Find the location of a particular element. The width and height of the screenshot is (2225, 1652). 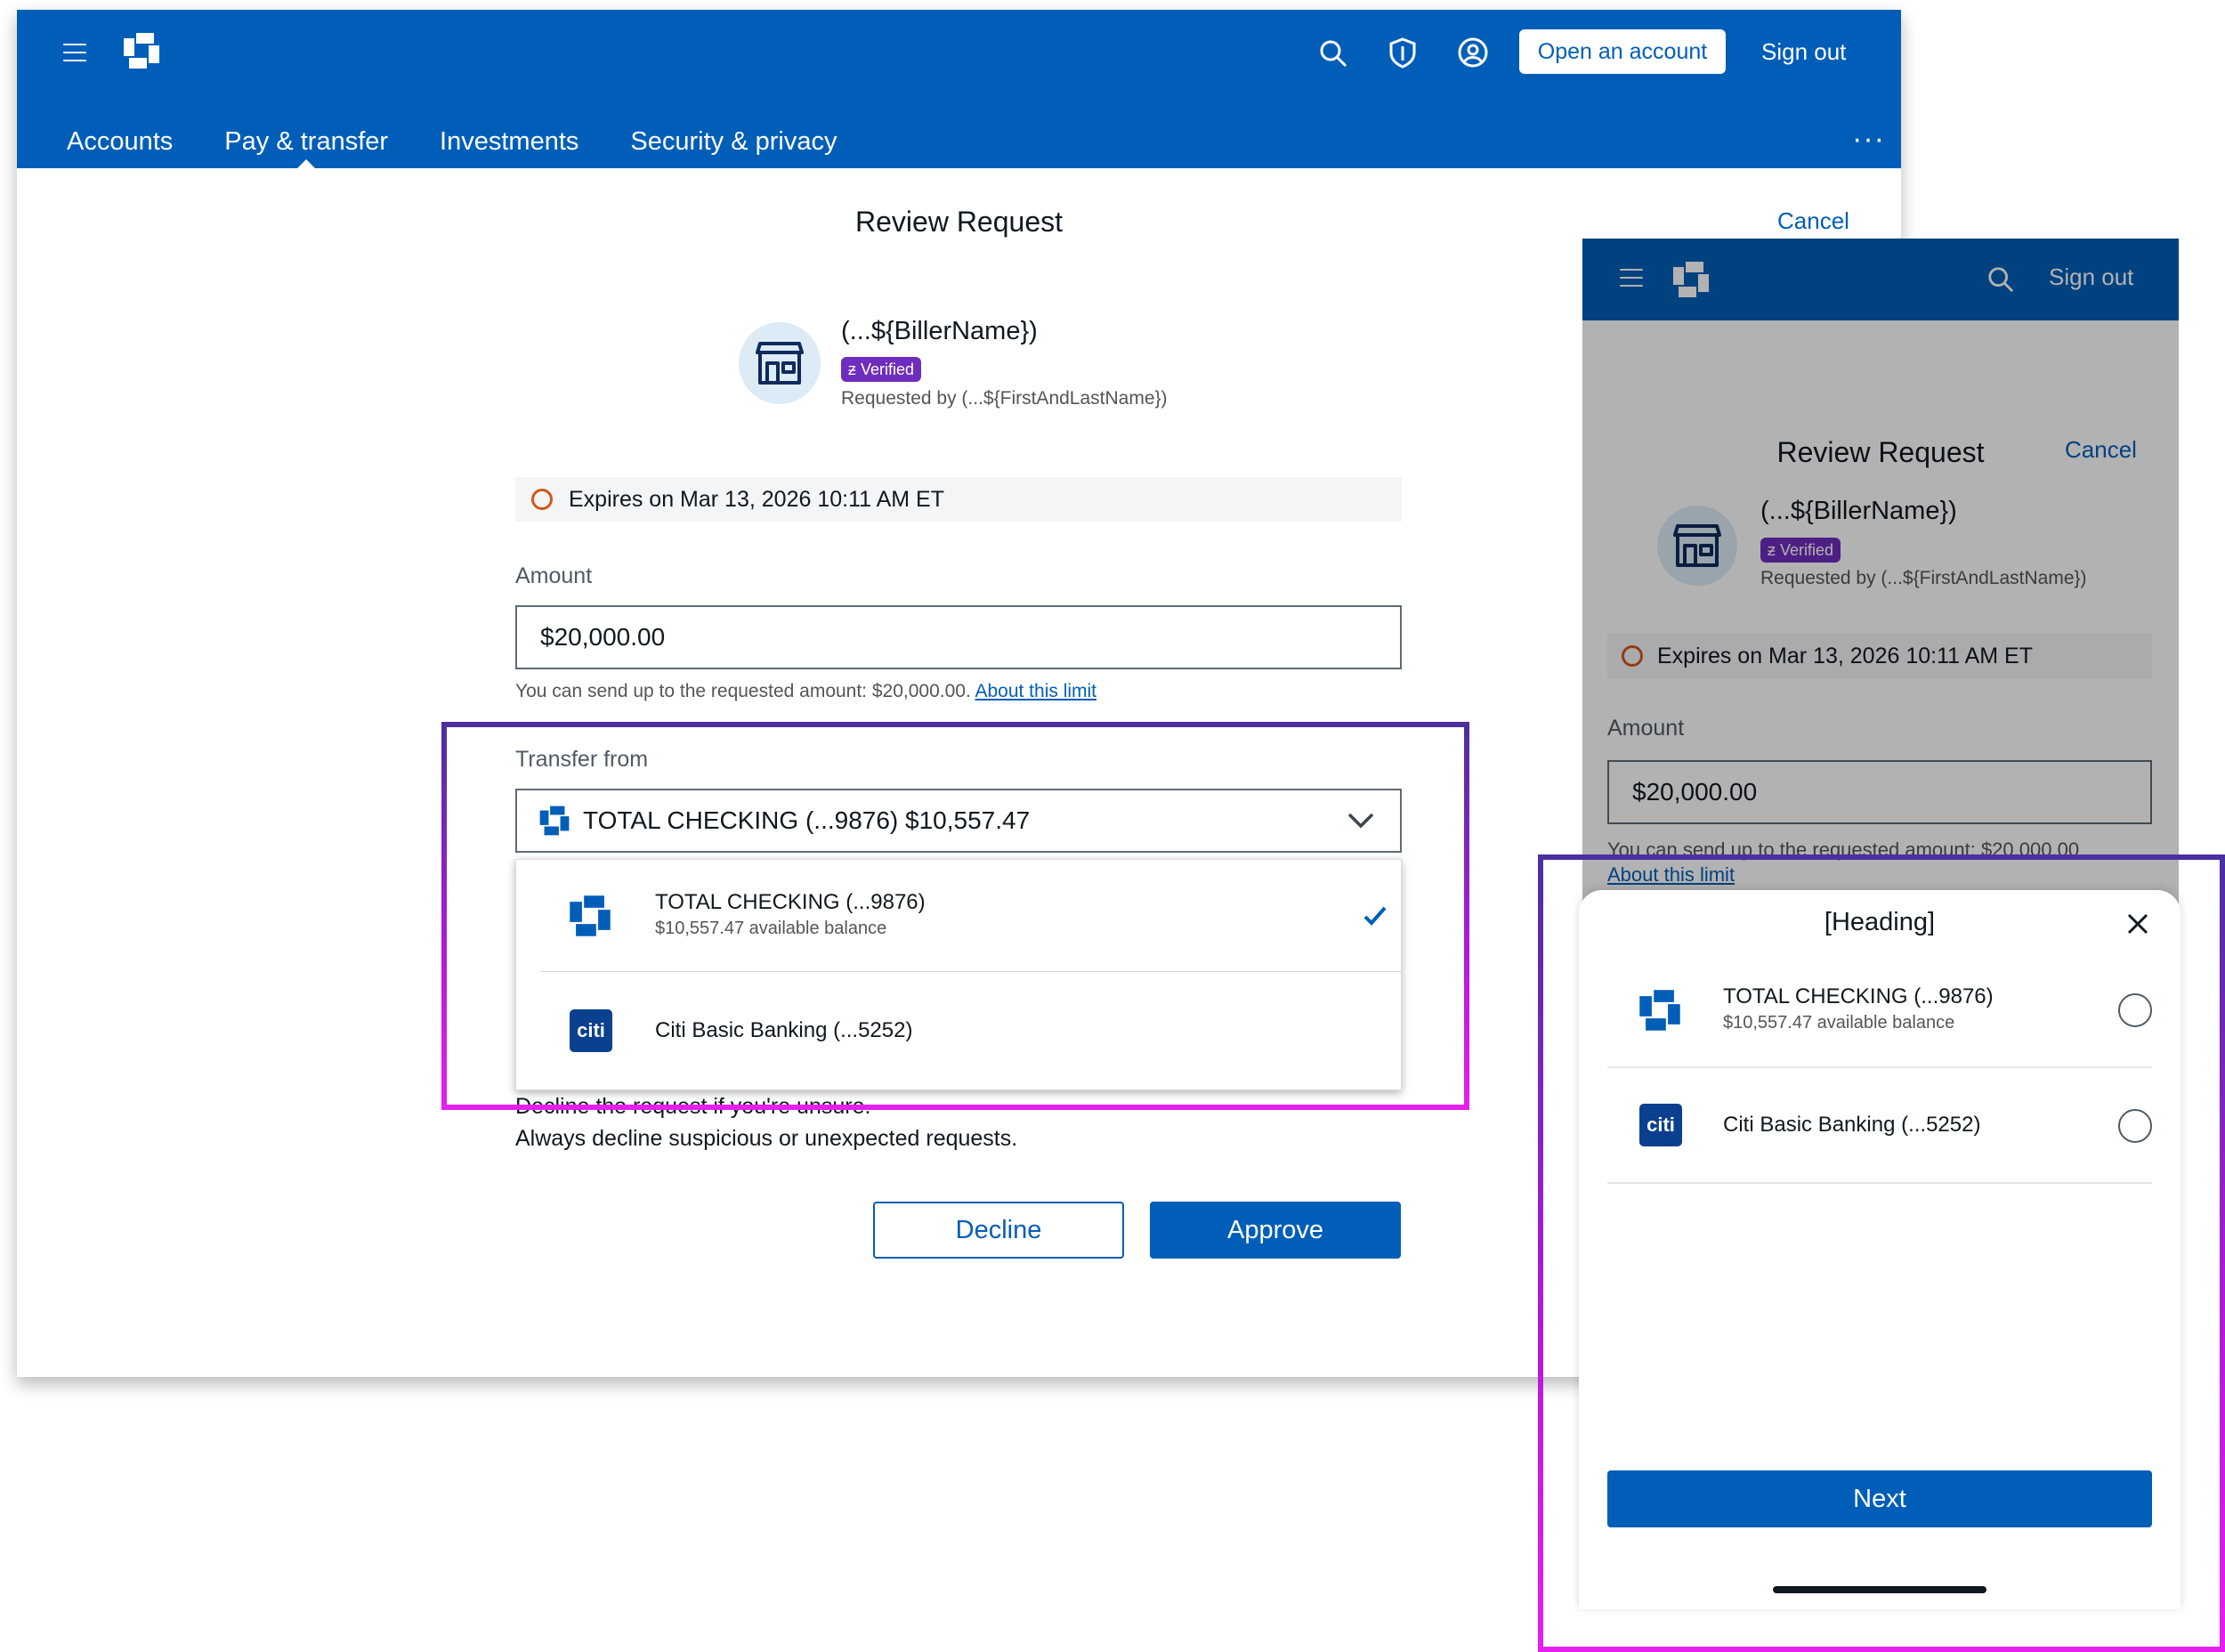

tab-investments: Investments is located at coordinates (509, 141).